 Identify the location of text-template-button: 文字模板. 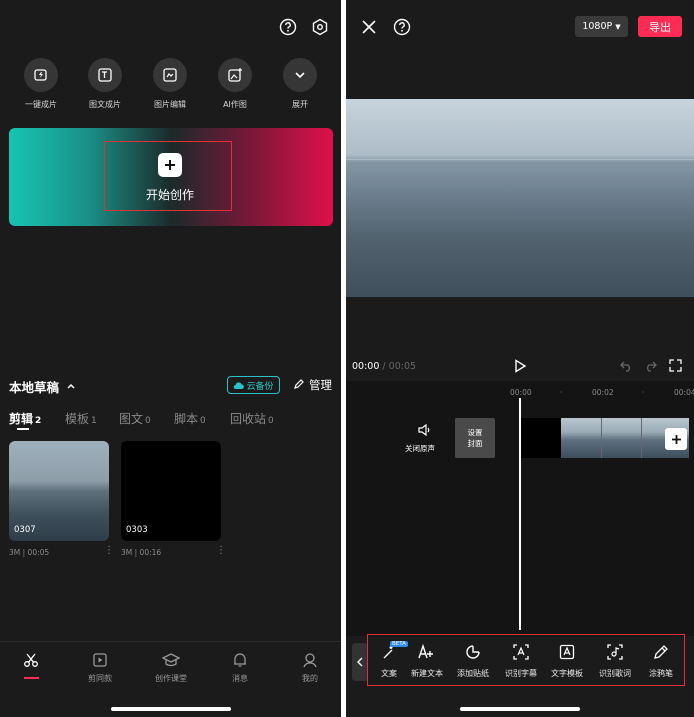
(567, 661).